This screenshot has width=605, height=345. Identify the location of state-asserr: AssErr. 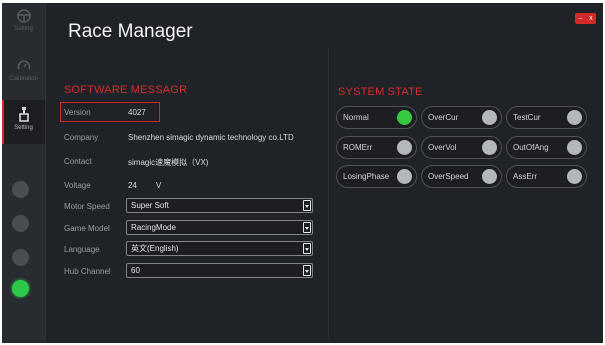
(546, 176).